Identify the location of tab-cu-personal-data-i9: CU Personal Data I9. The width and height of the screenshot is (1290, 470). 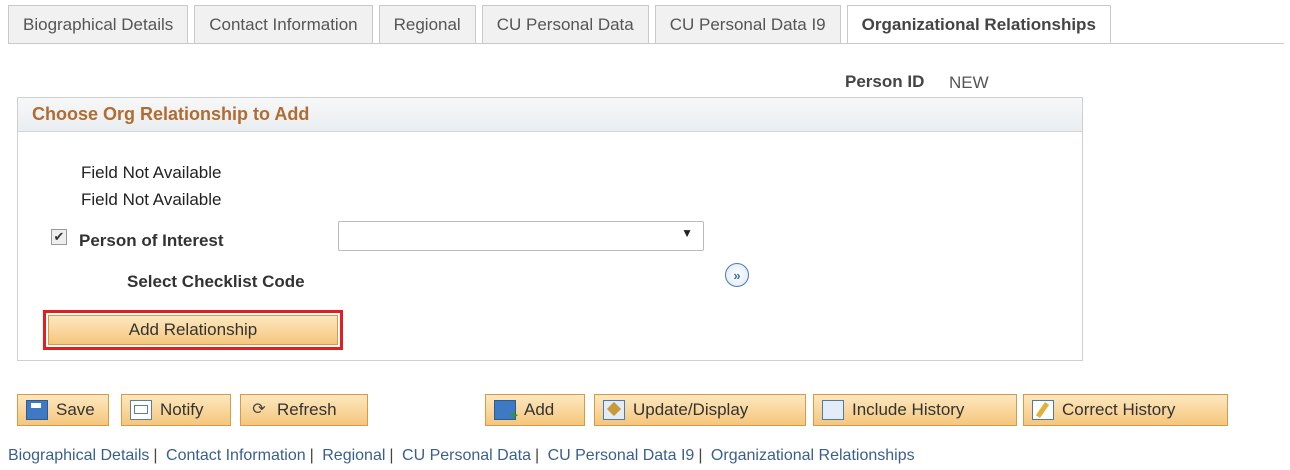
(747, 24).